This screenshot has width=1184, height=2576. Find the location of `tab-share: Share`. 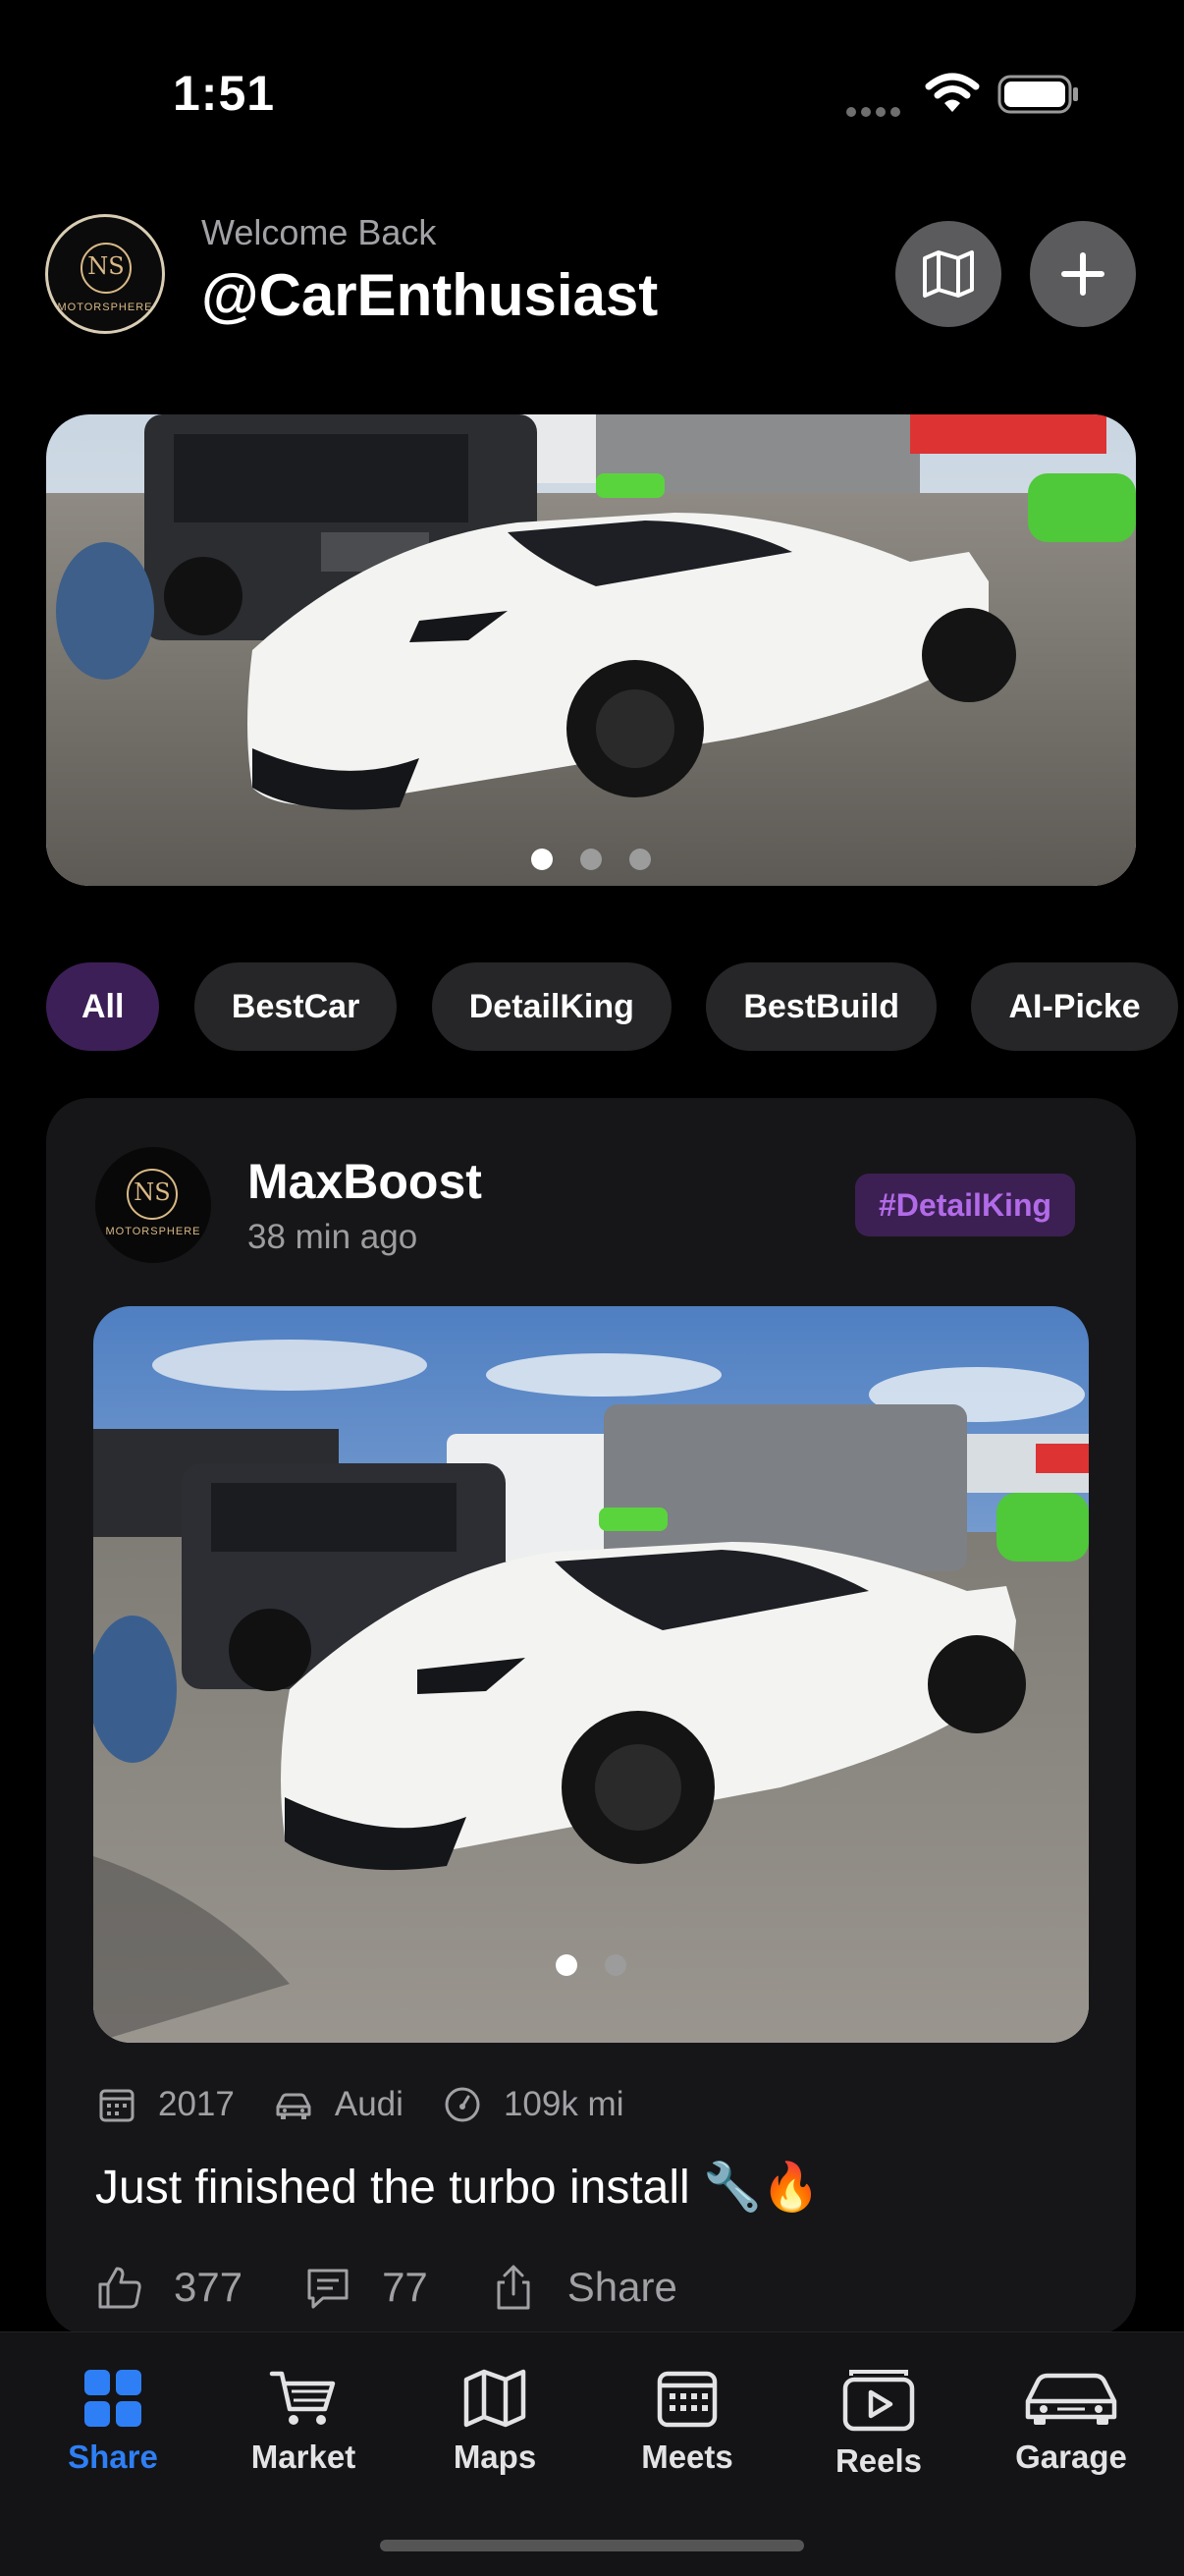

tab-share: Share is located at coordinates (113, 2426).